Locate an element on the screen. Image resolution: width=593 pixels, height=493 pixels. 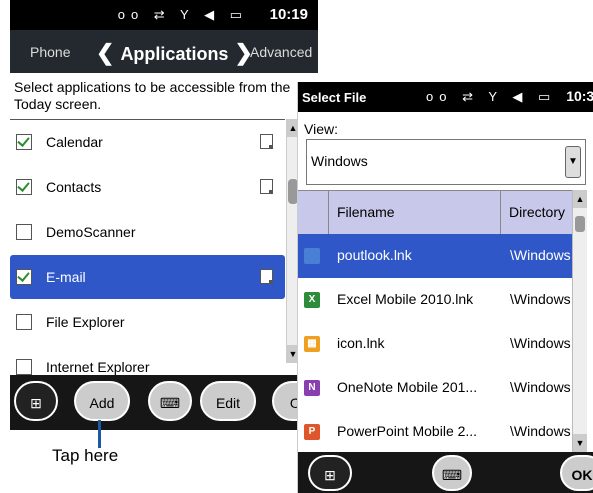
list-item: Internet Explorer is located at coordinates (147, 360).